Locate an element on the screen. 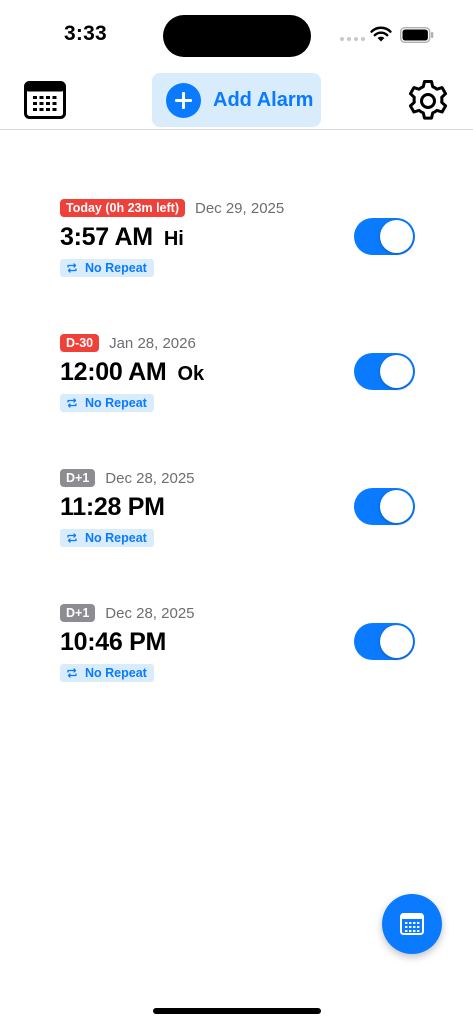 Image resolution: width=473 pixels, height=1024 pixels. calendar-fab-button is located at coordinates (412, 924).